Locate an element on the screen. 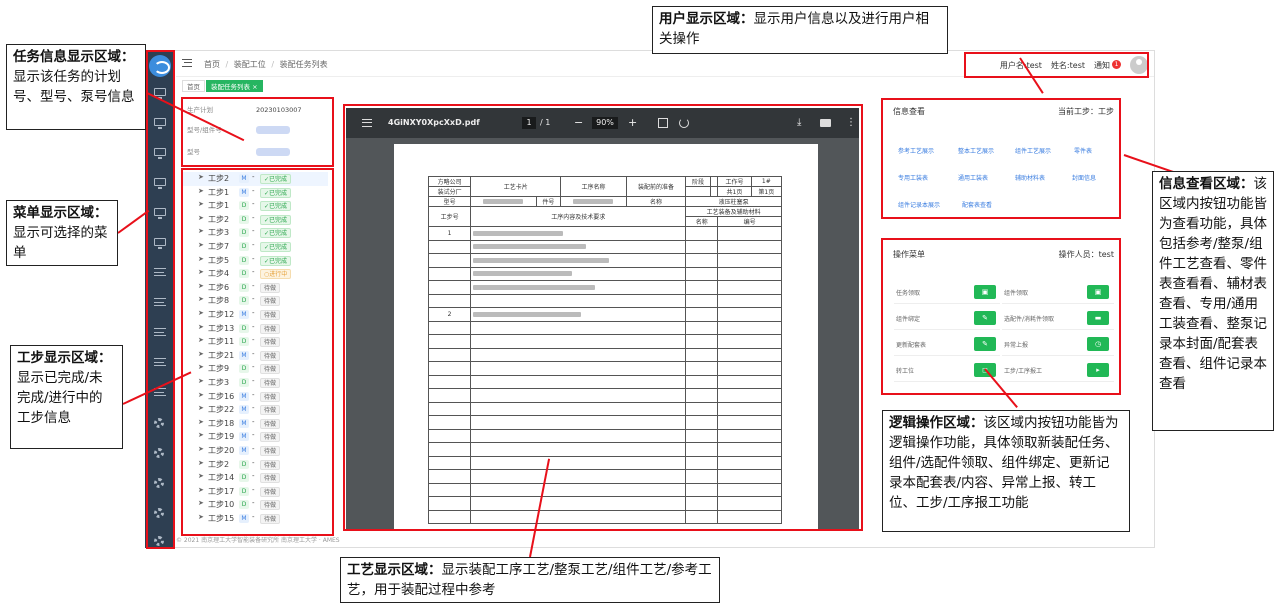  callout-title: 工步显示区域： is located at coordinates (64, 358).